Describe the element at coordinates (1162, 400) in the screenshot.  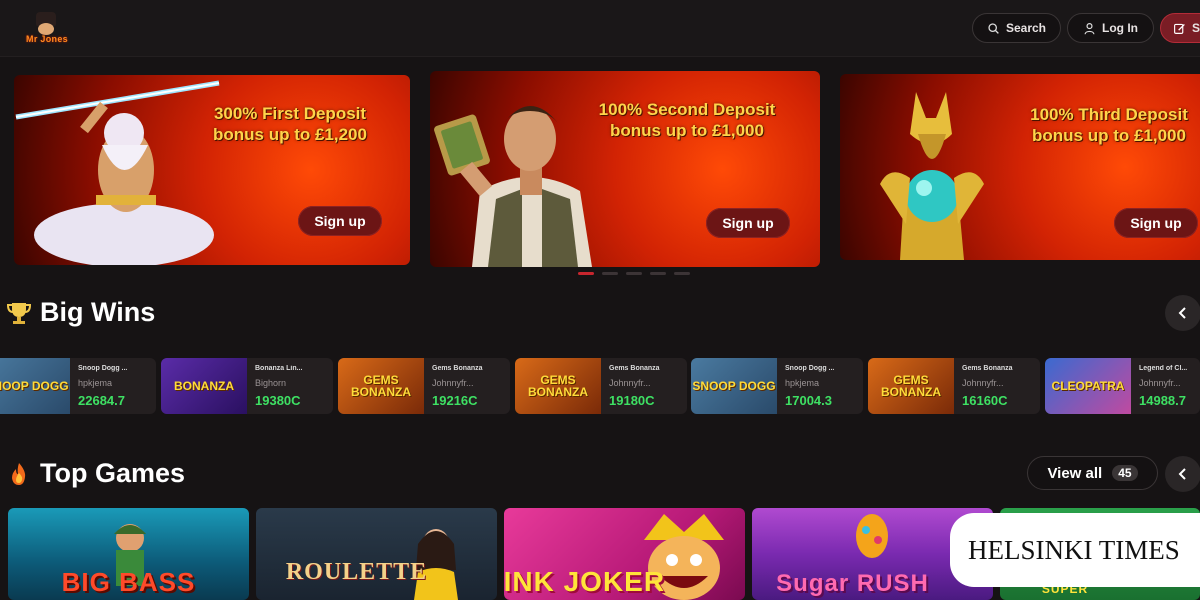
I see `win-amount: 14988.7` at that location.